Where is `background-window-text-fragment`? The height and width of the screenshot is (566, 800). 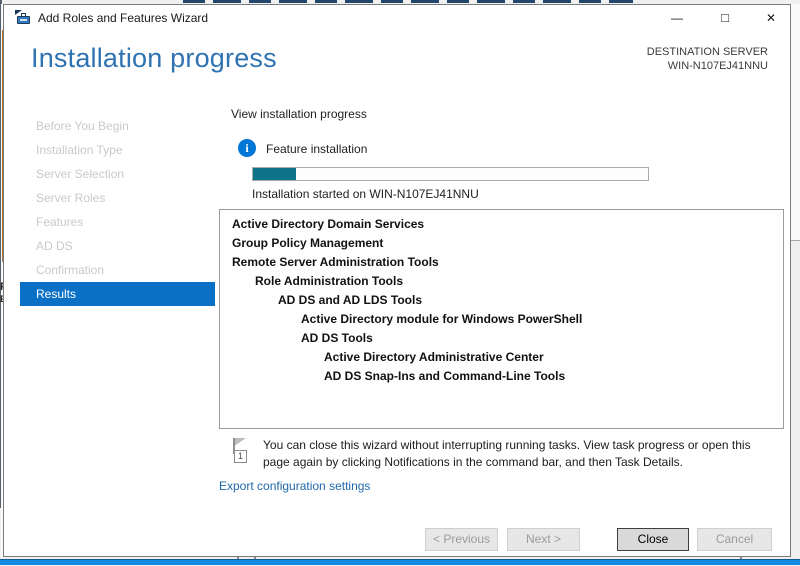 background-window-text-fragment is located at coordinates (408, 1).